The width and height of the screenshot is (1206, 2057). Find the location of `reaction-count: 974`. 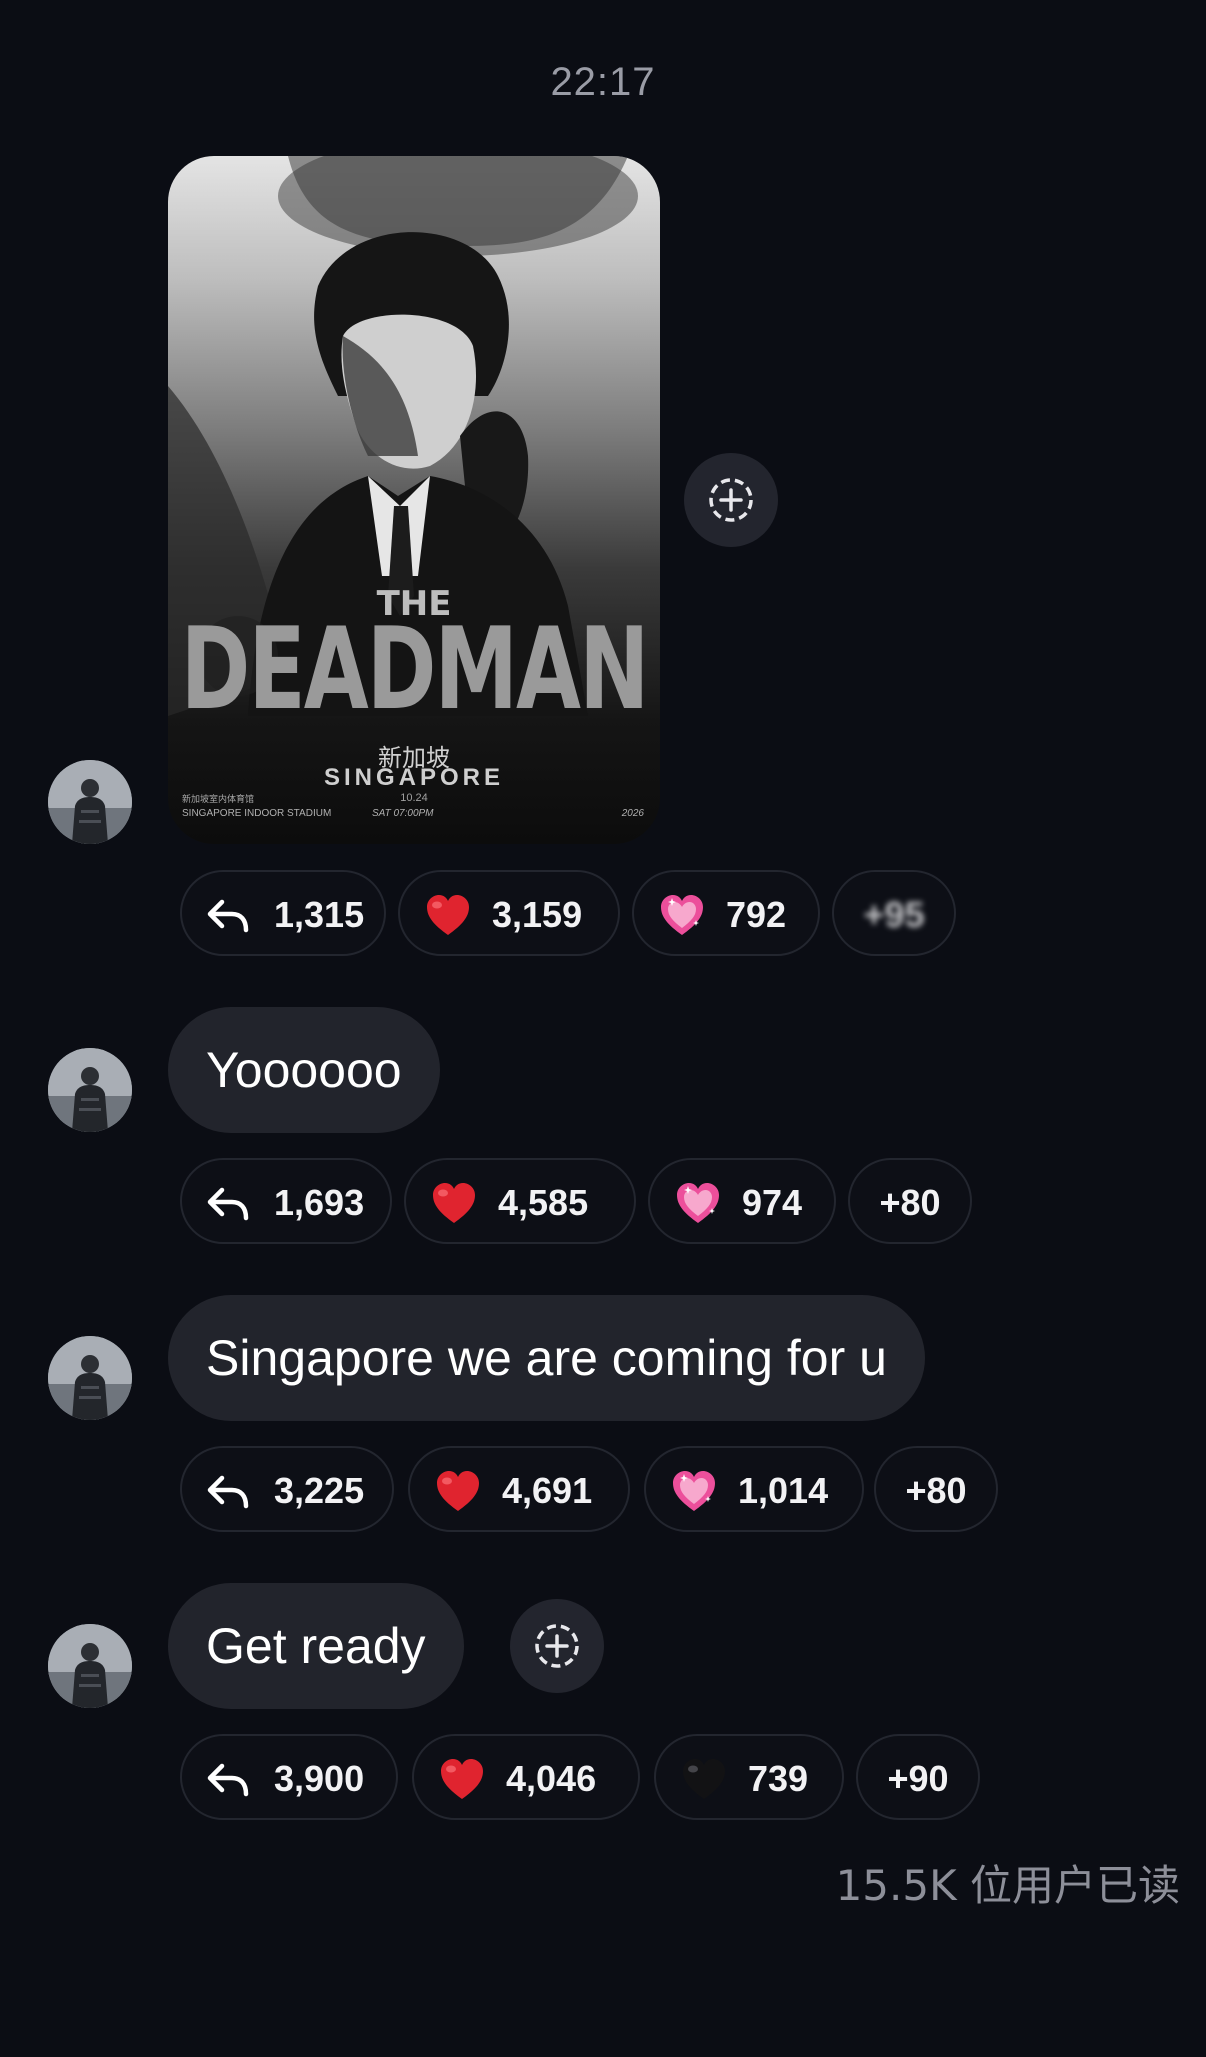

reaction-count: 974 is located at coordinates (772, 1202).